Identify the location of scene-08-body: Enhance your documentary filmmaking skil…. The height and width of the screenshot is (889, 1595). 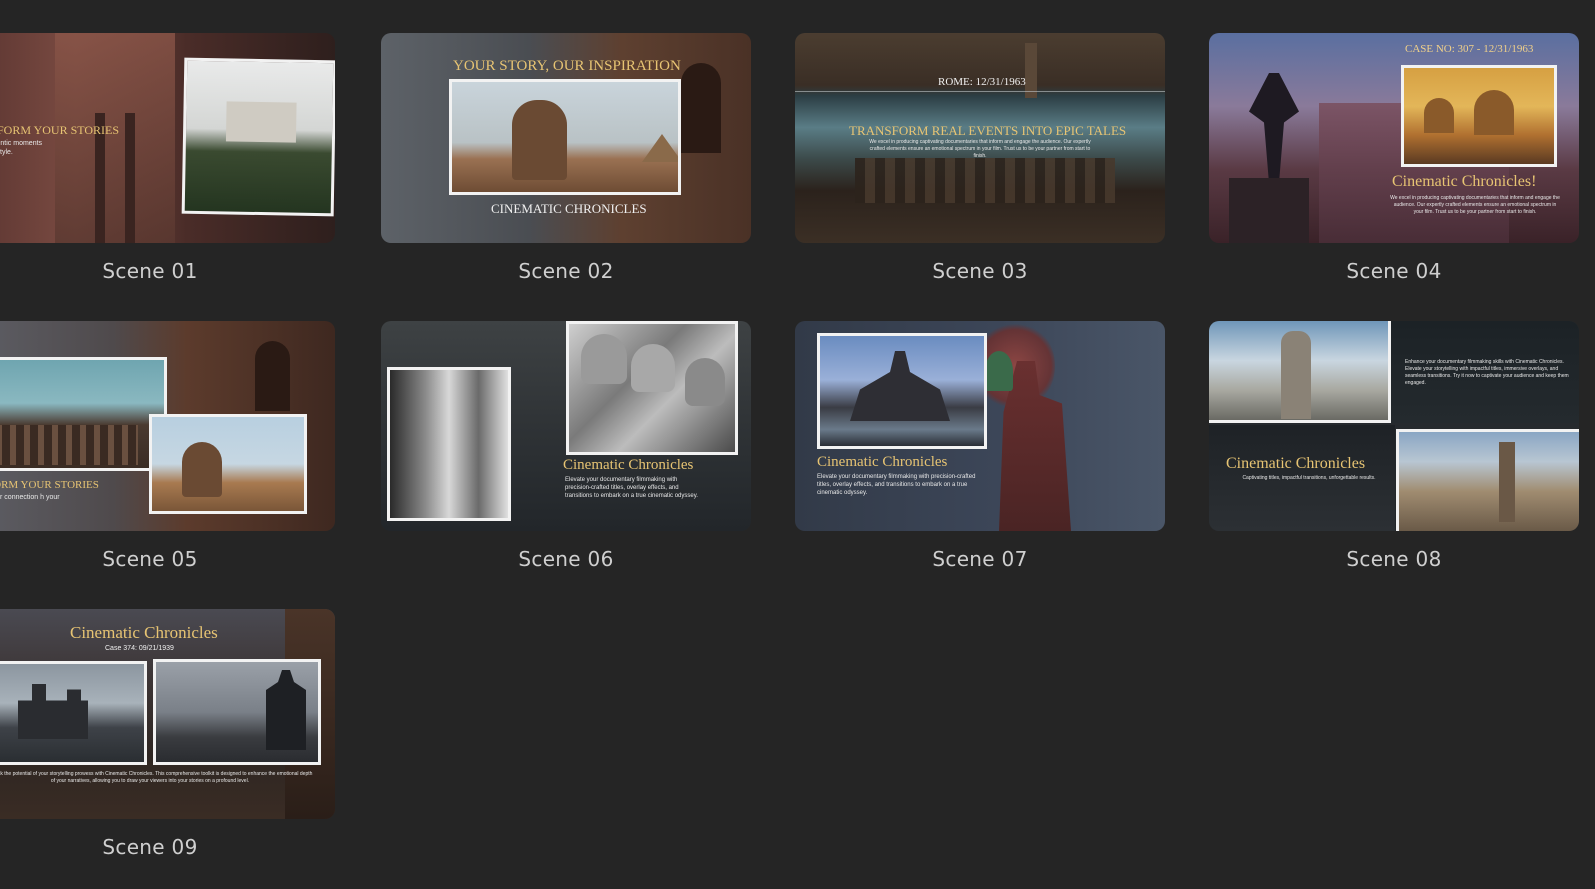
(1487, 372).